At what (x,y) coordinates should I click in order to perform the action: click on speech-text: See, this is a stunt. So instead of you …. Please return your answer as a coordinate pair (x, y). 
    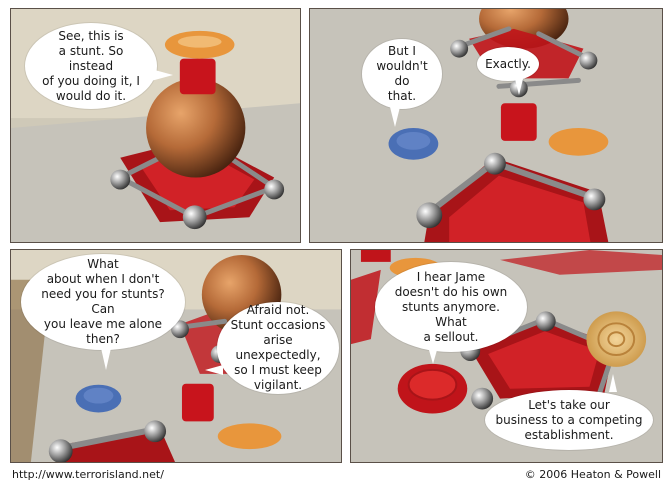
    Looking at the image, I should click on (91, 65).